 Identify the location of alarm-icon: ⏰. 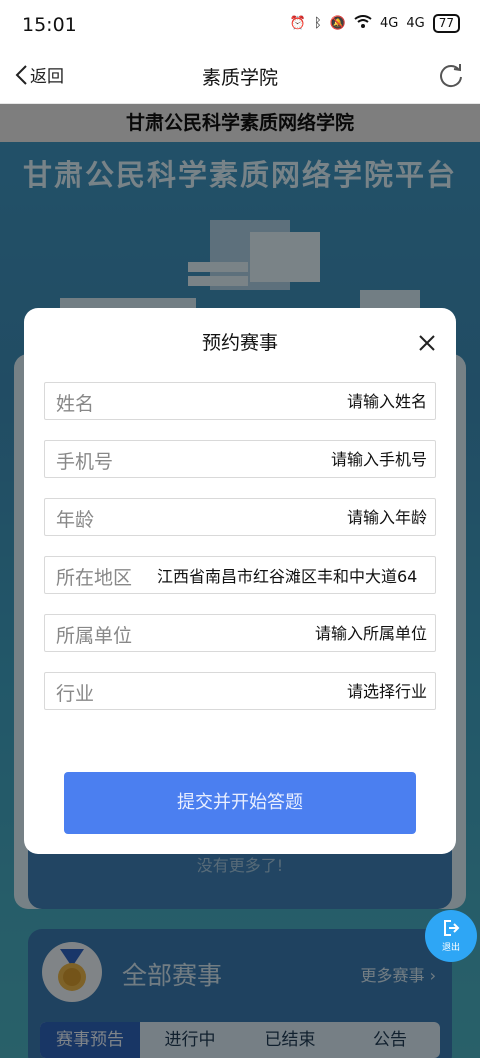
(297, 23).